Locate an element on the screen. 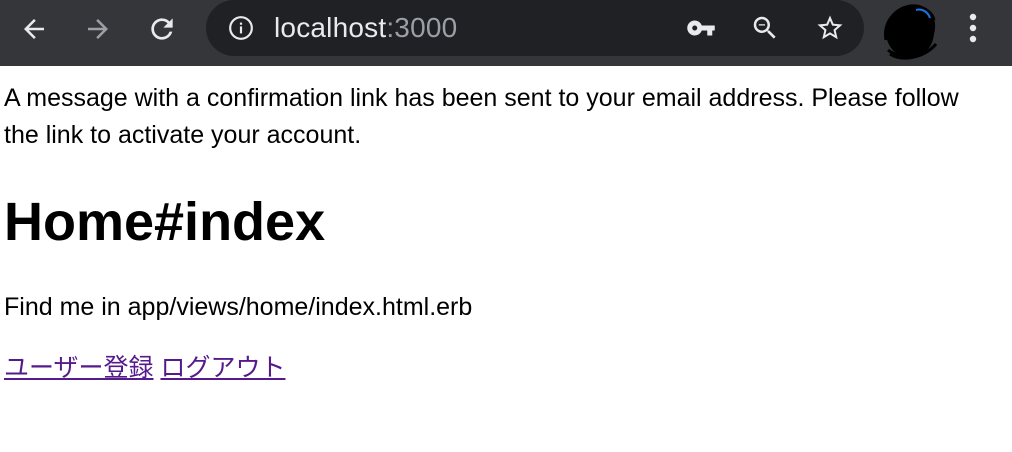  avatar is located at coordinates (910, 31).